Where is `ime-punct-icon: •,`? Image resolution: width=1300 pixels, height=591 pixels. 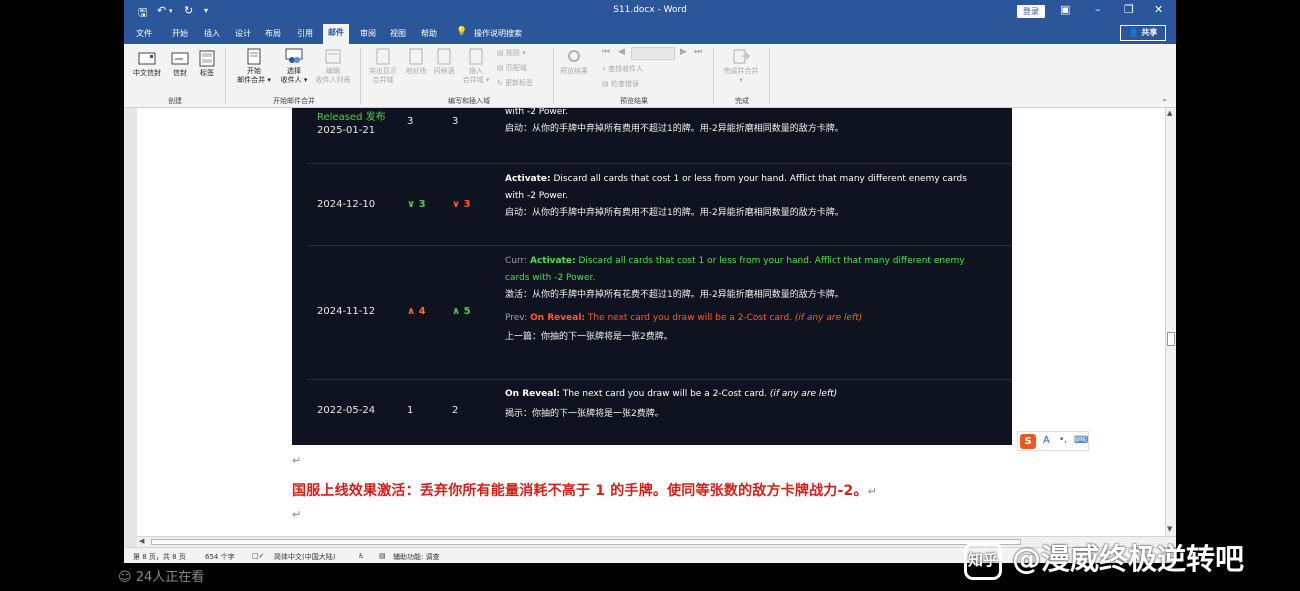 ime-punct-icon: •, is located at coordinates (1063, 440).